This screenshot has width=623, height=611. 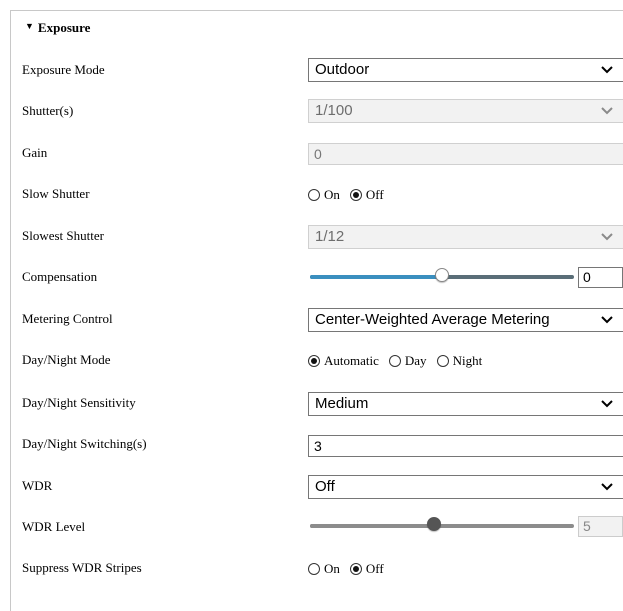 What do you see at coordinates (465, 237) in the screenshot?
I see `slowest-shutter-select: 1/12` at bounding box center [465, 237].